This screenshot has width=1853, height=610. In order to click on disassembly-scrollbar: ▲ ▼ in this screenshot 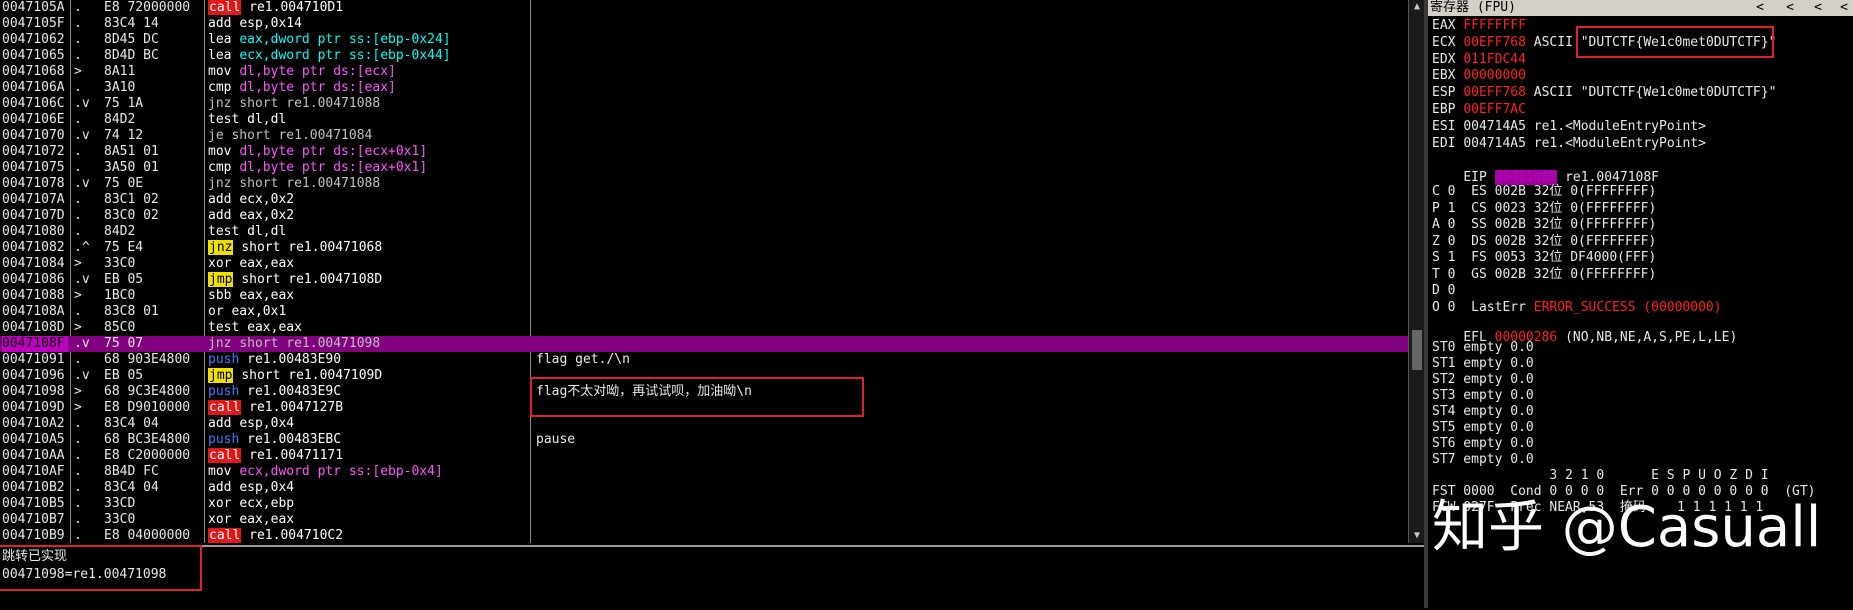, I will do `click(1416, 271)`.